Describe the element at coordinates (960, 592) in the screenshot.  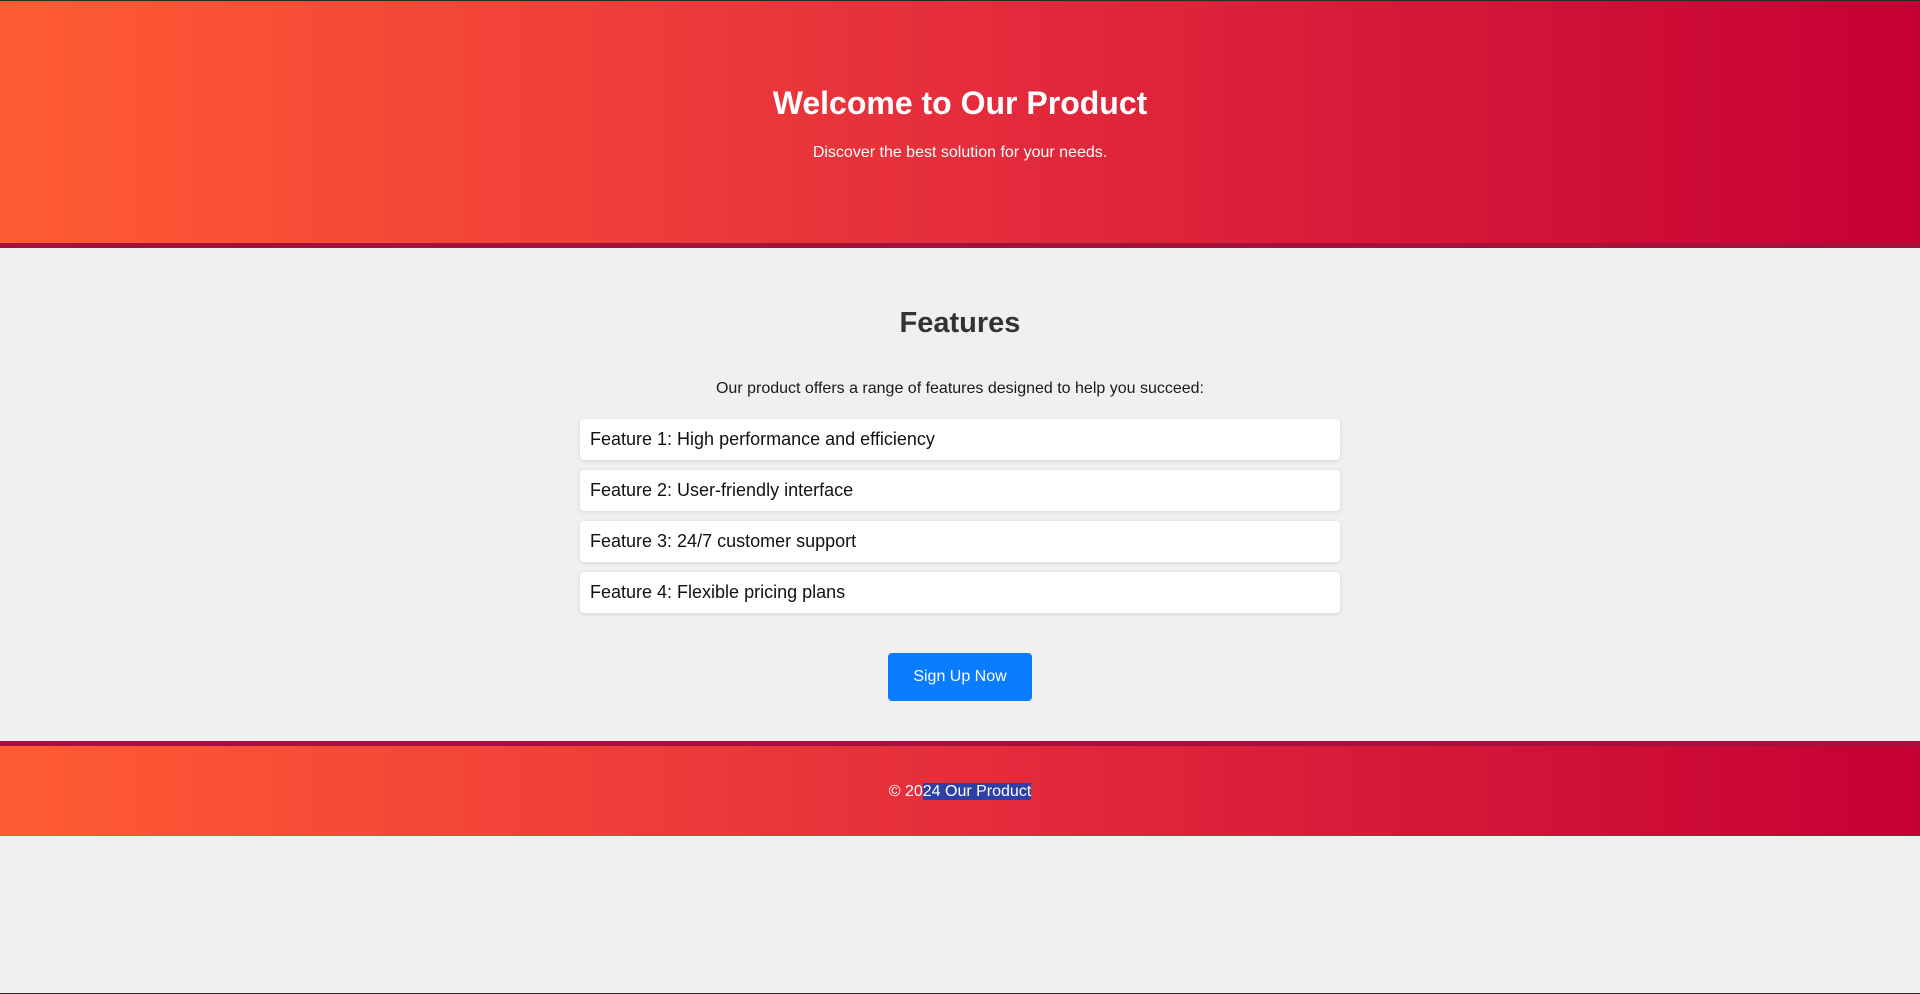
I see `feature-item-4: Feature 4: Flexible pricing plans` at that location.